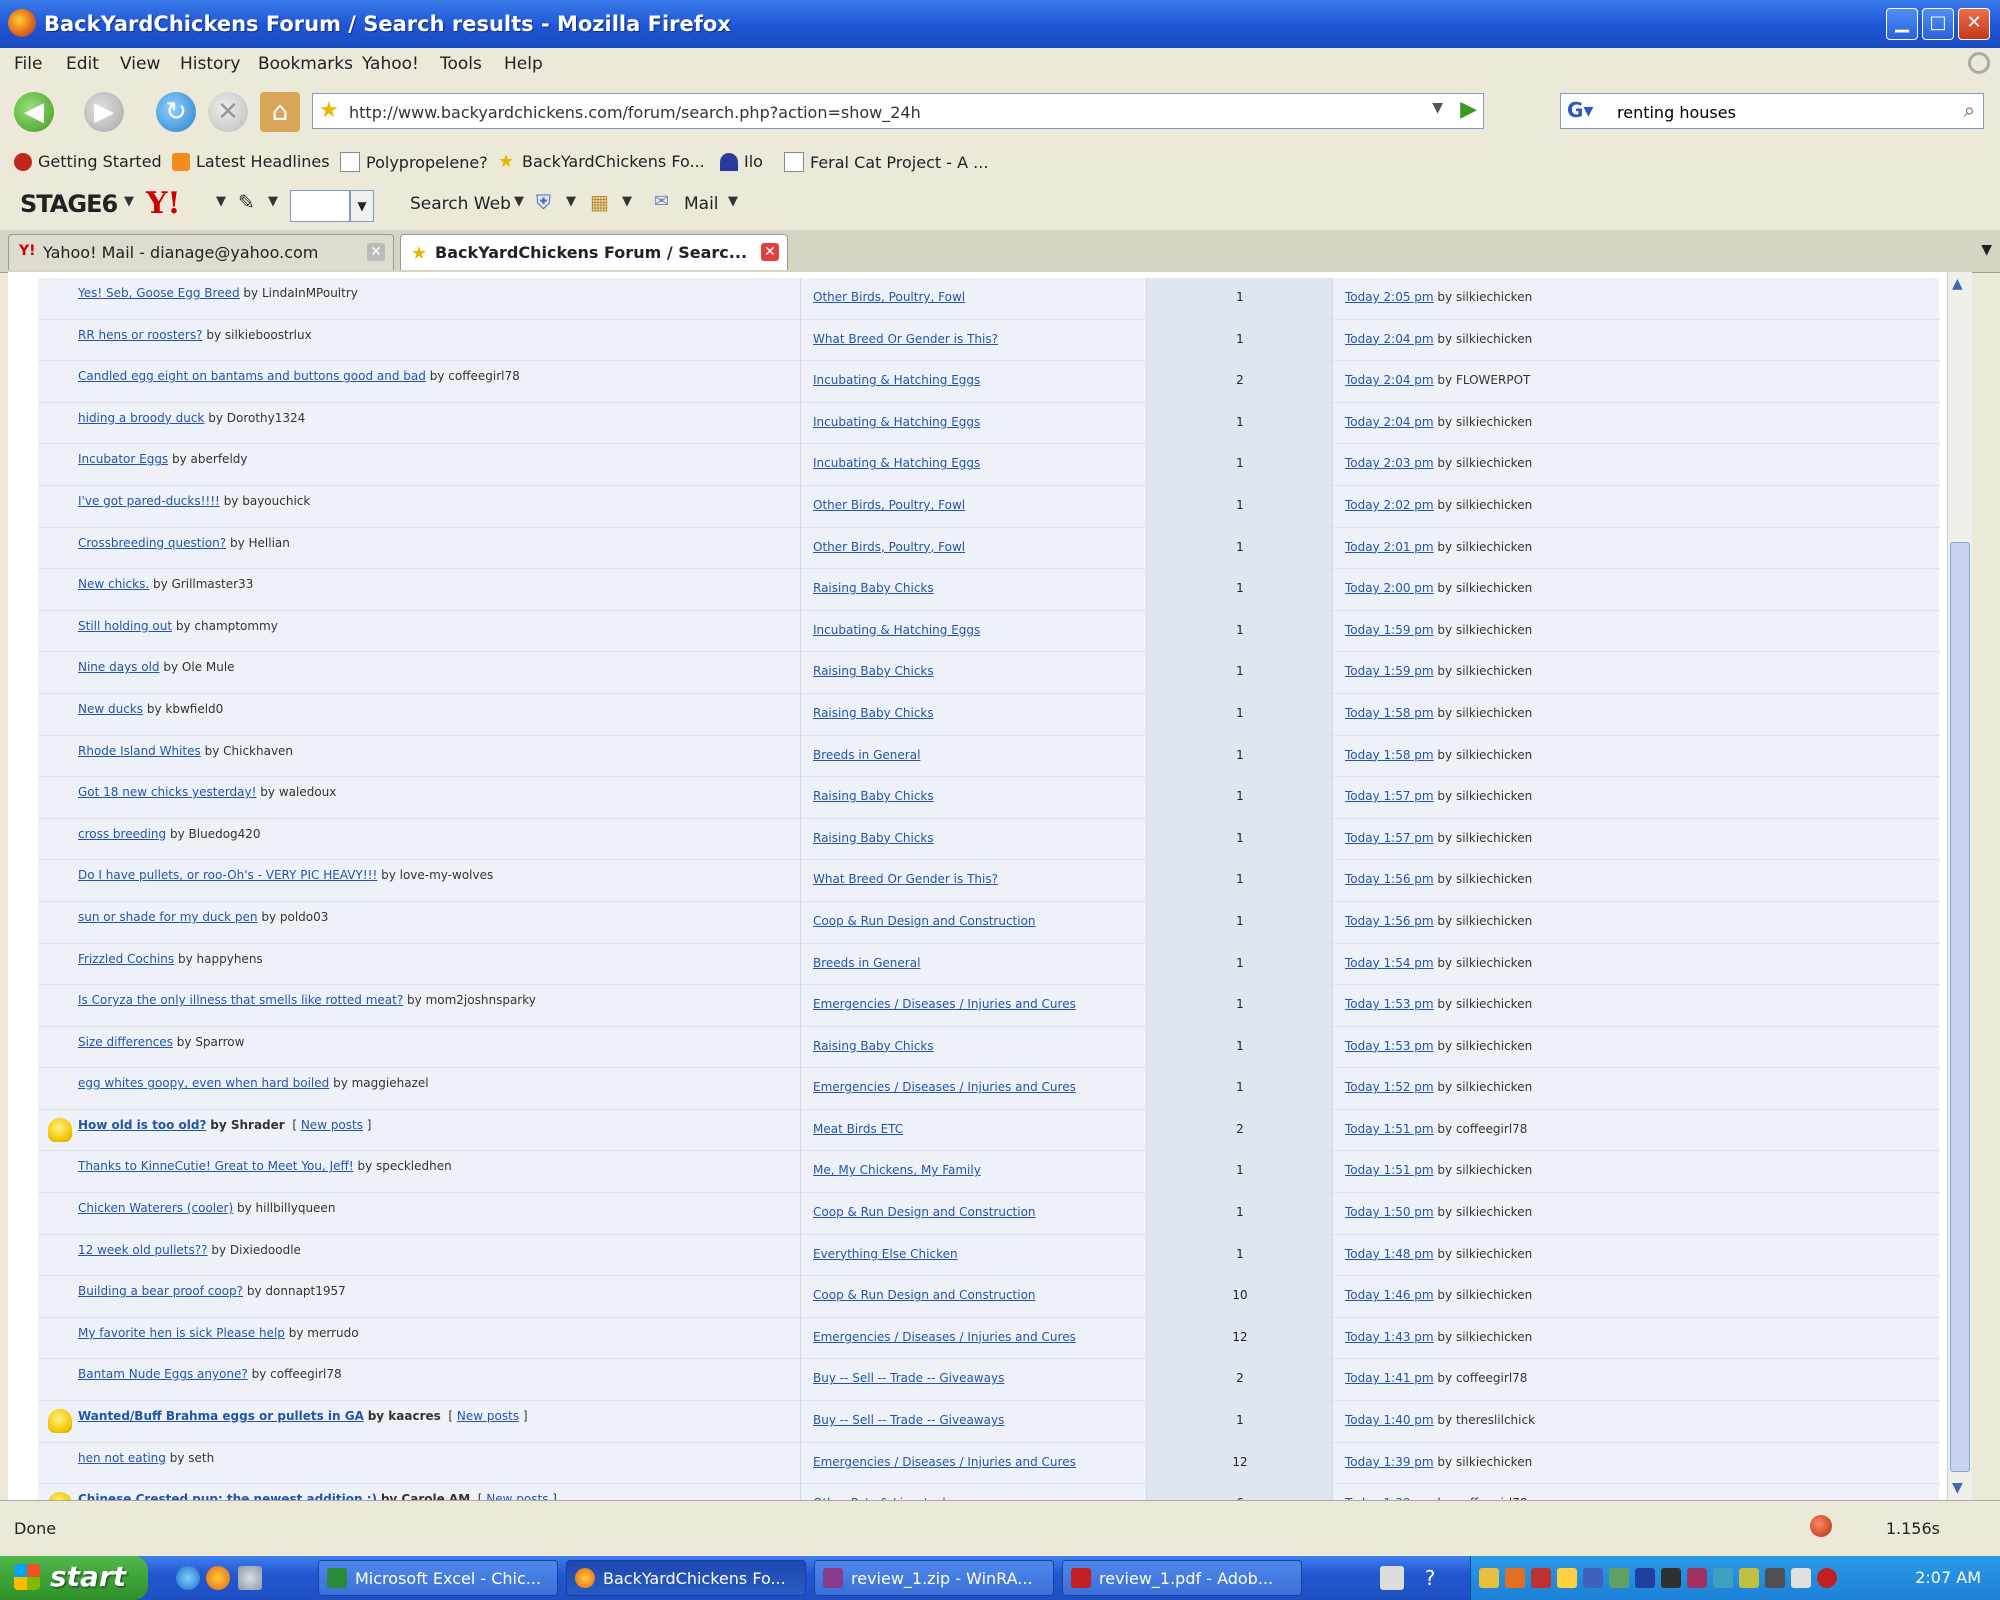 The width and height of the screenshot is (2000, 1600). I want to click on pencil-icon: ✎, so click(246, 202).